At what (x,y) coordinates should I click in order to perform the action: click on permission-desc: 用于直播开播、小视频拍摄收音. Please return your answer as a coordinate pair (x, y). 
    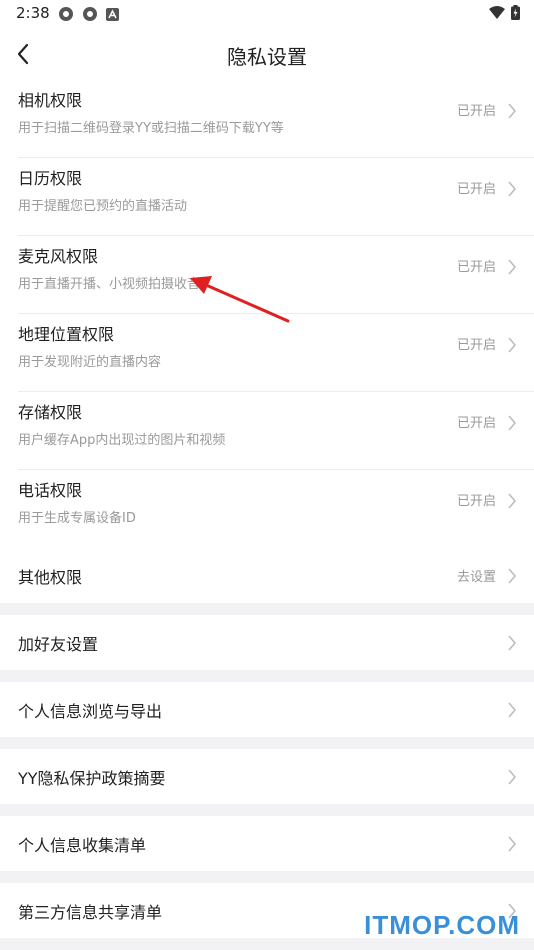
    Looking at the image, I should click on (109, 284).